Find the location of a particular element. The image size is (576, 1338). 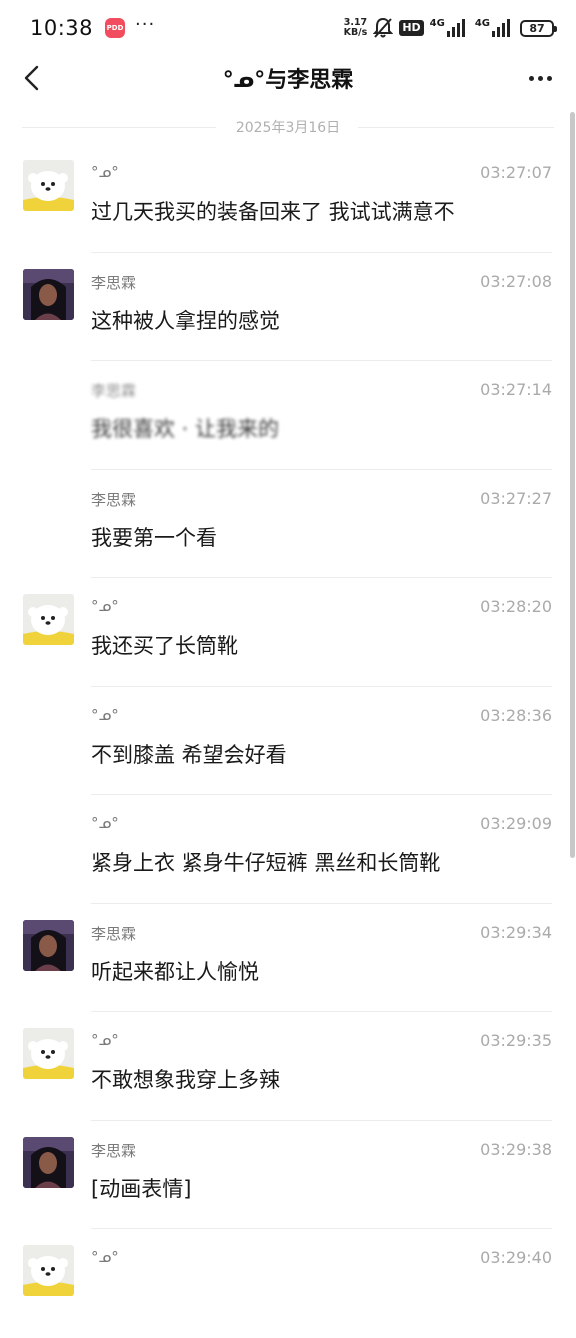

signal-1-label: 4G is located at coordinates (437, 23).